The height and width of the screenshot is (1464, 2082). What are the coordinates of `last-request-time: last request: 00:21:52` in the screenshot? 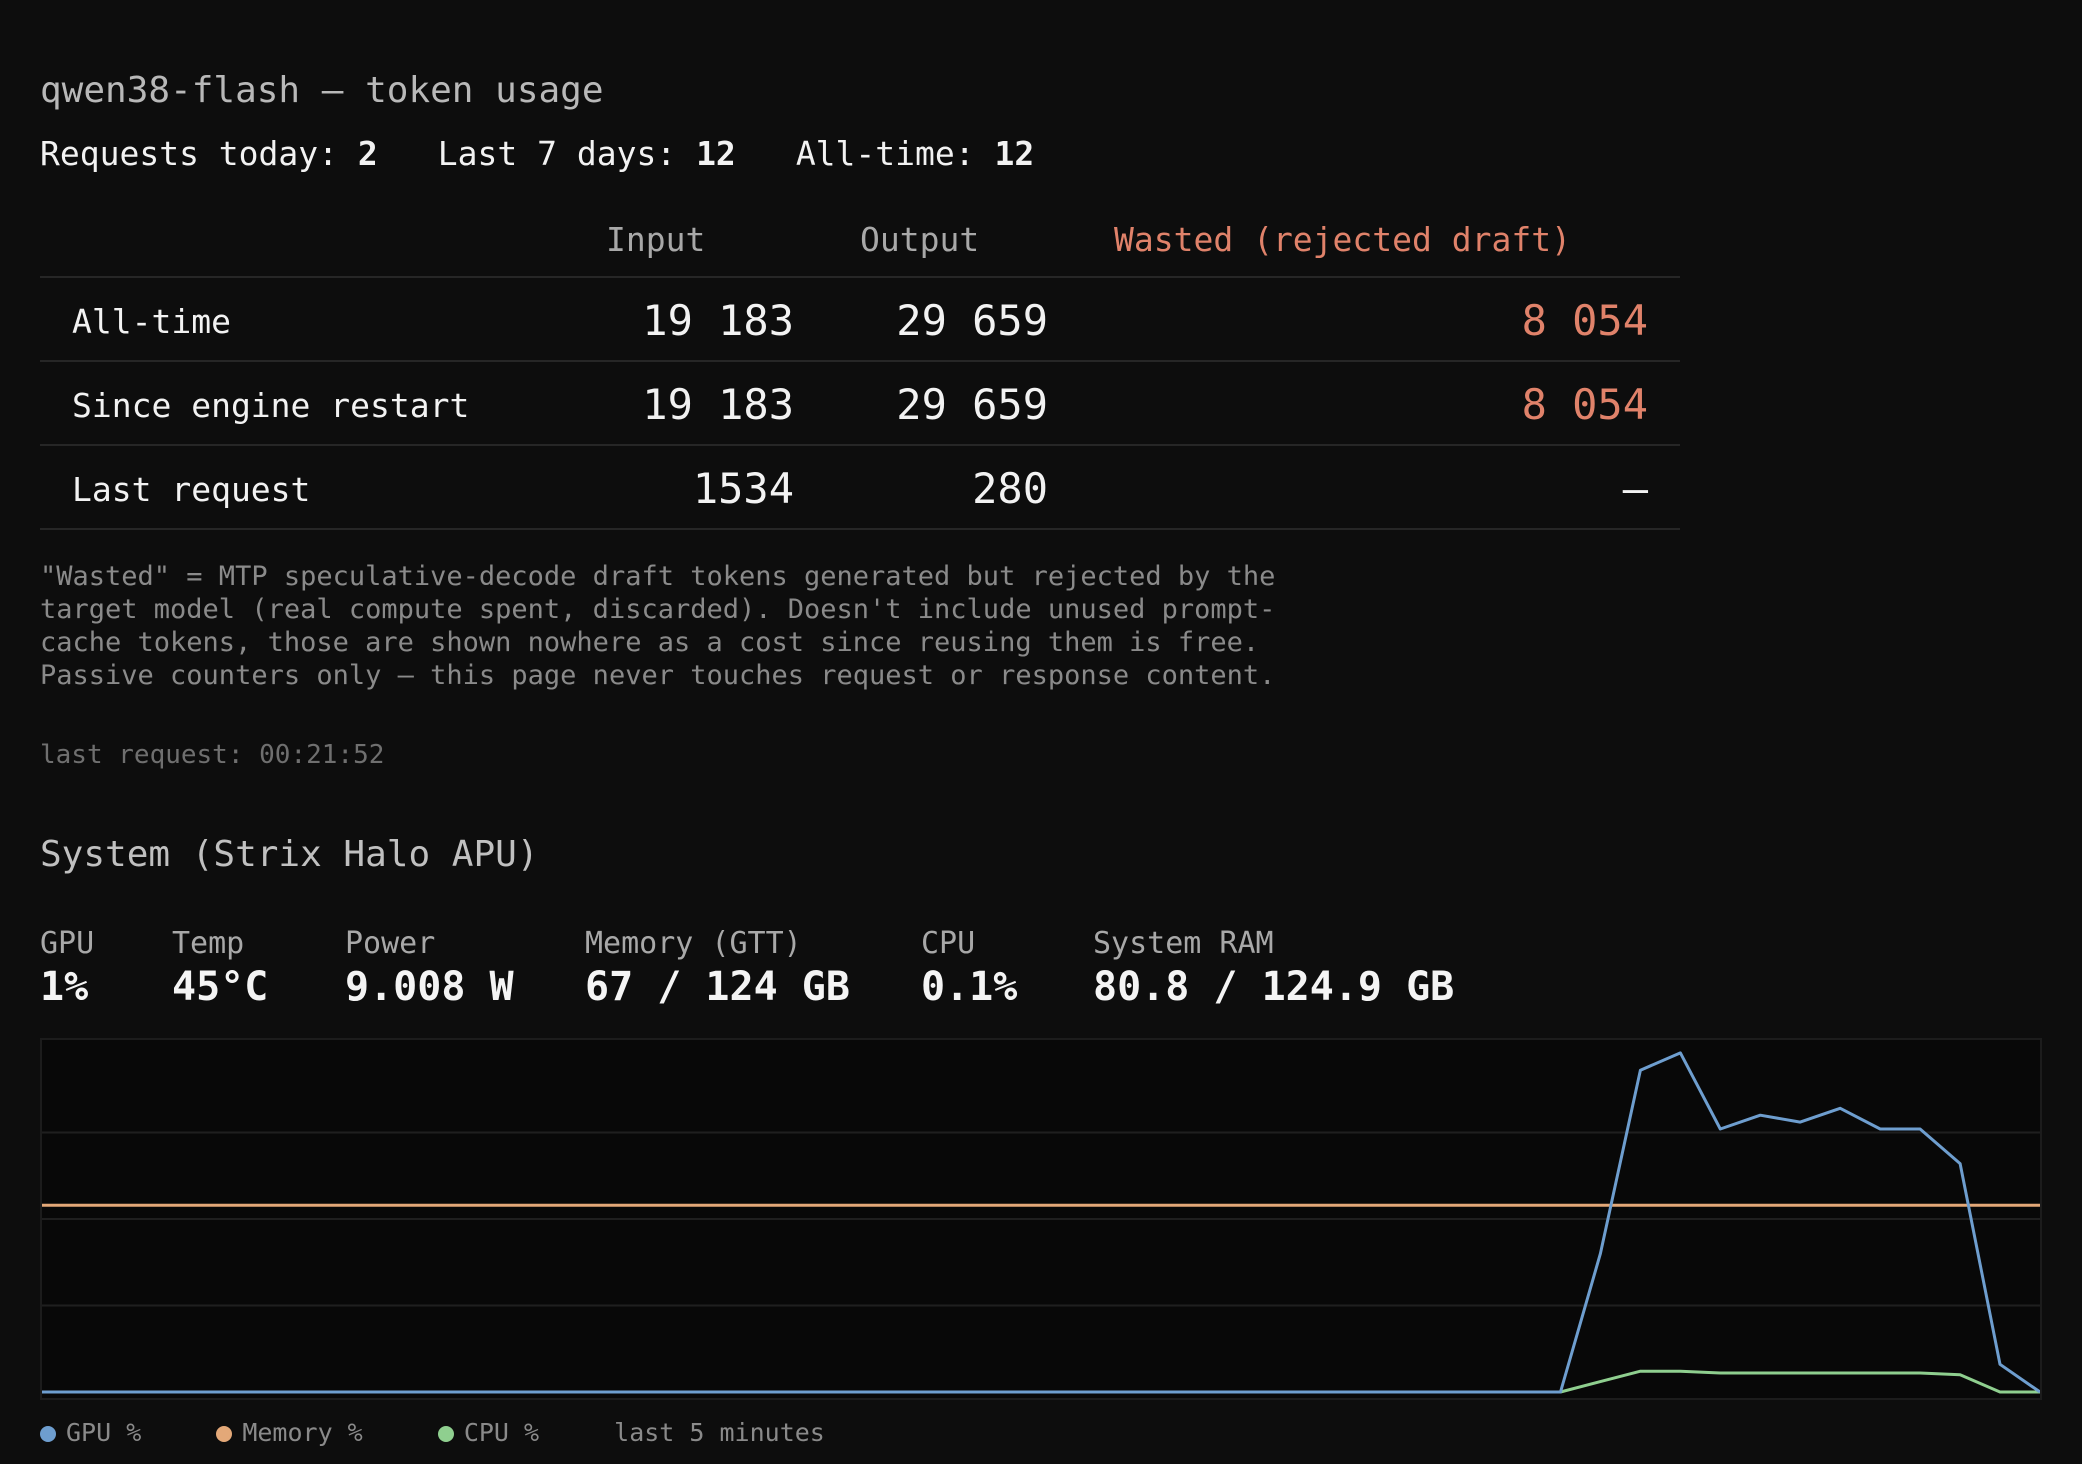 It's located at (212, 755).